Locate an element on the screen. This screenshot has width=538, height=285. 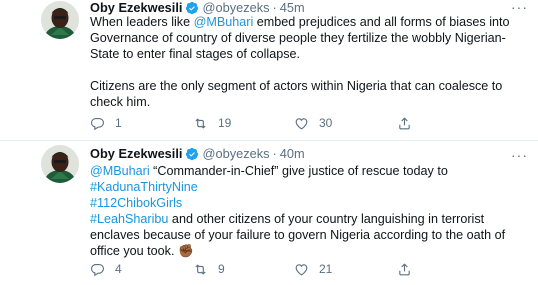
reply-count: 1 is located at coordinates (118, 123).